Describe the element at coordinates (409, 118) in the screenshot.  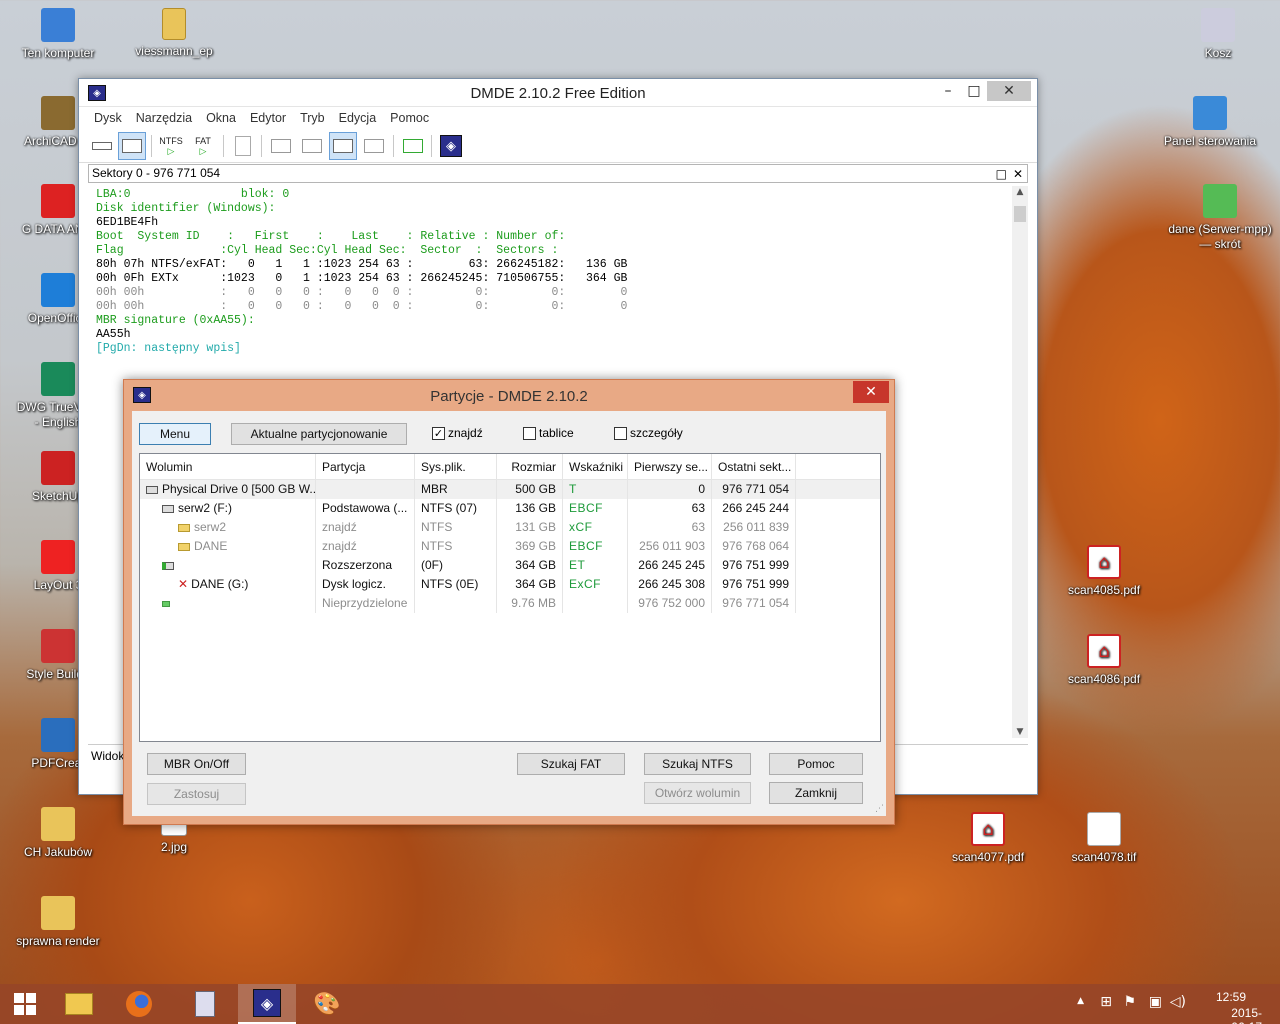
I see `menu-item: Pomoc` at that location.